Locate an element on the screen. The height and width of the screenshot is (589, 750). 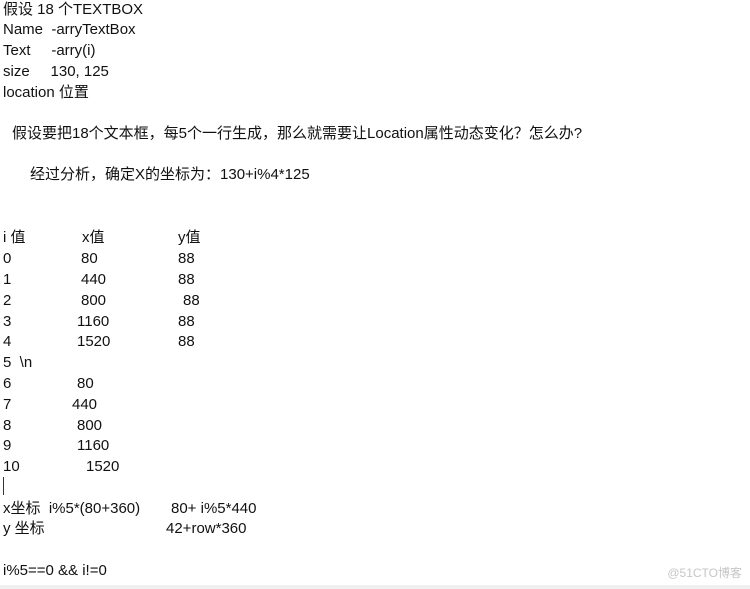
text-cursor is located at coordinates (3, 486).